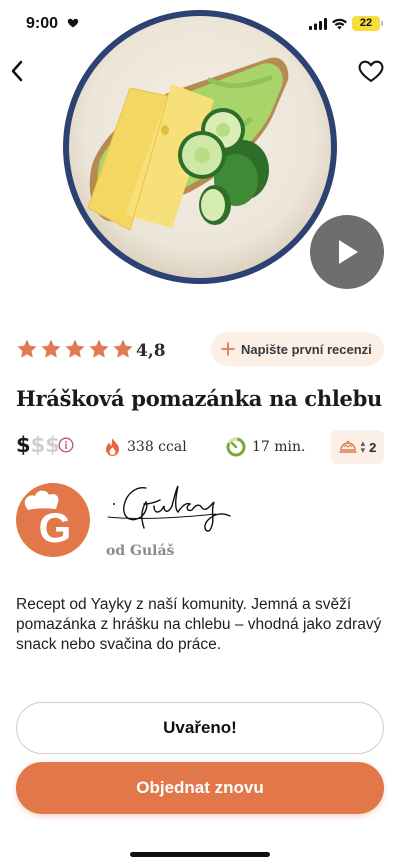 The height and width of the screenshot is (866, 400). Describe the element at coordinates (347, 446) in the screenshot. I see `serving-dish-icon` at that location.